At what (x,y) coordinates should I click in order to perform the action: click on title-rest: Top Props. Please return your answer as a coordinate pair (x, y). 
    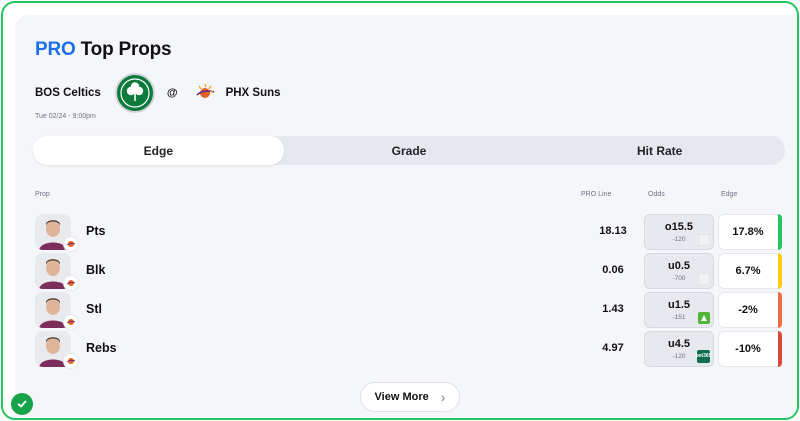
    Looking at the image, I should click on (126, 49).